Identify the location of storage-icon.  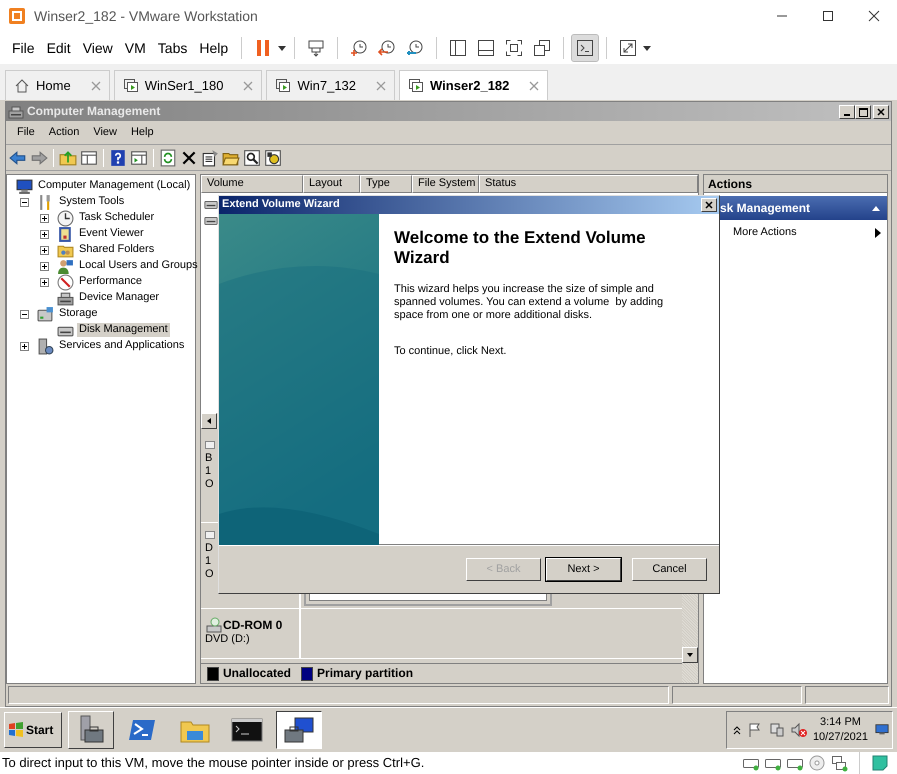
(45, 314).